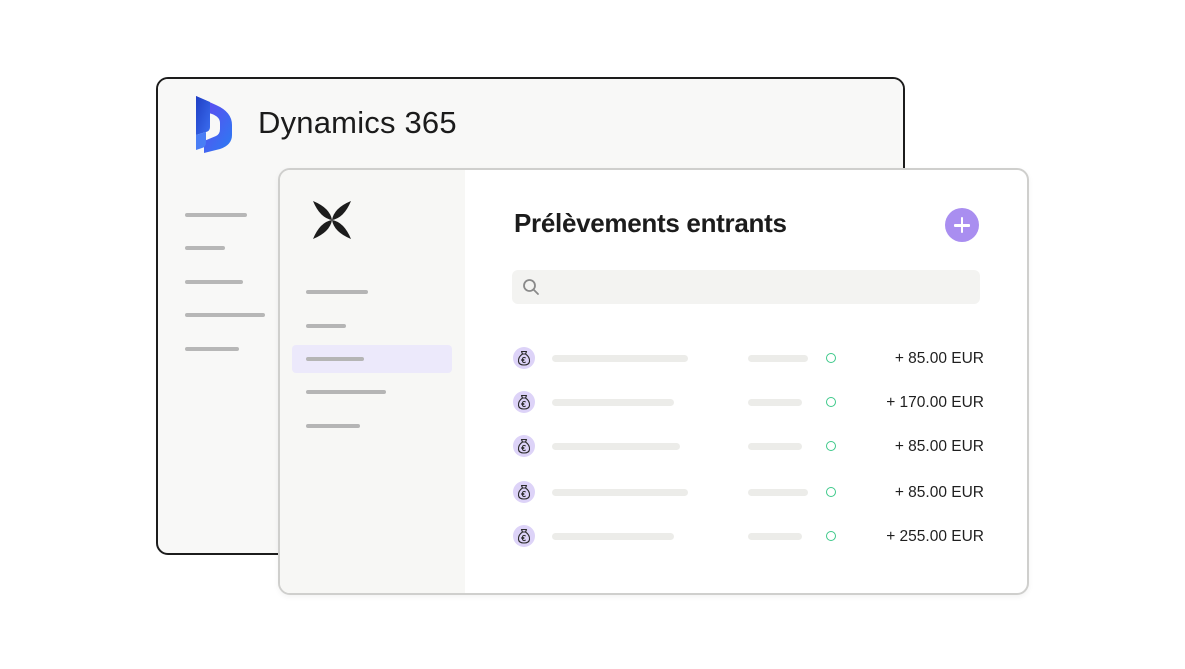  I want to click on row-amount: + 255.00 EUR, so click(935, 536).